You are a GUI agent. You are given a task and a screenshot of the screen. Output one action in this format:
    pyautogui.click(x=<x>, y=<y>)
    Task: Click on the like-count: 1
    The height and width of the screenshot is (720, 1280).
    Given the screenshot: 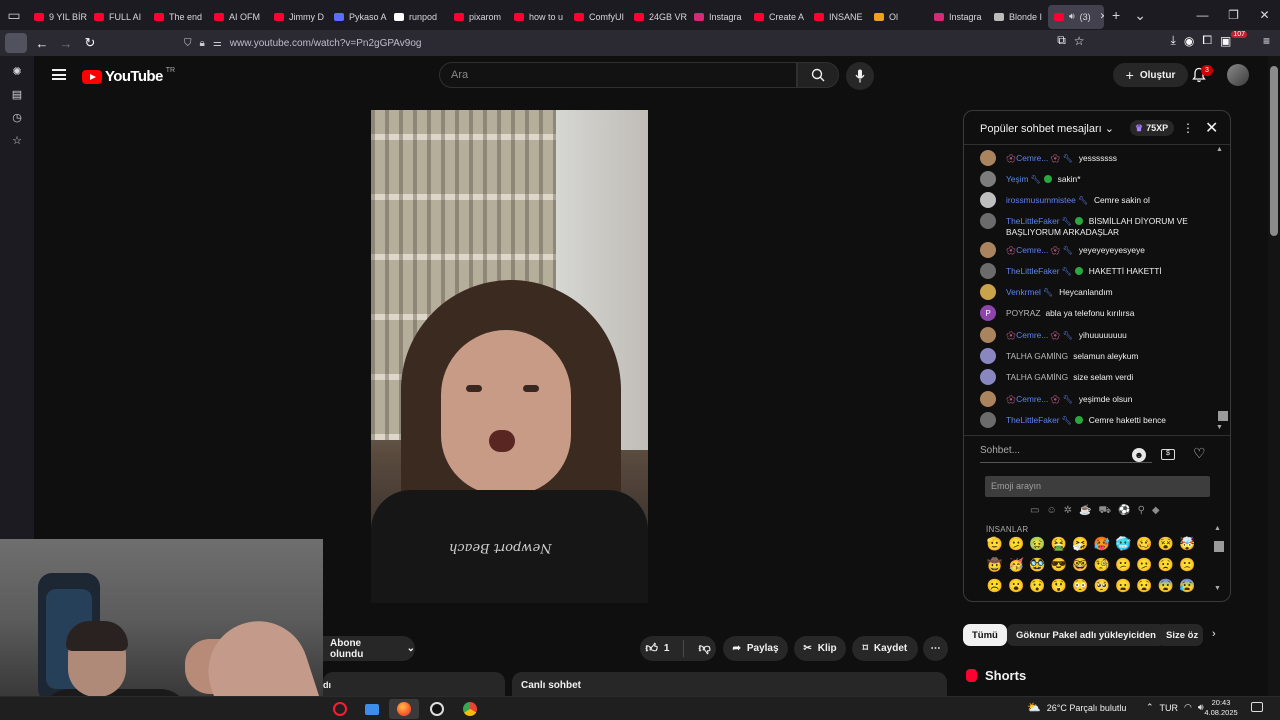 What is the action you would take?
    pyautogui.click(x=667, y=648)
    